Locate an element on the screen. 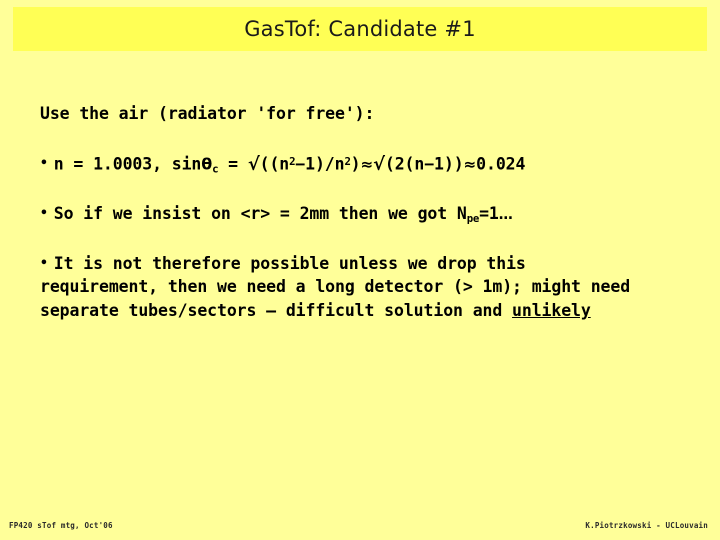 This screenshot has width=720, height=540. intro-line: Use the air (radiator 'for free'): is located at coordinates (207, 113).